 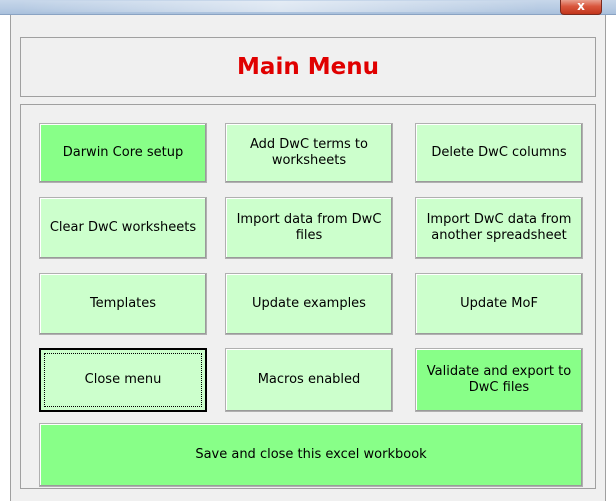 I want to click on import-from-spreadsheet-label: Import DwC data from another spreadsheet, so click(x=499, y=227).